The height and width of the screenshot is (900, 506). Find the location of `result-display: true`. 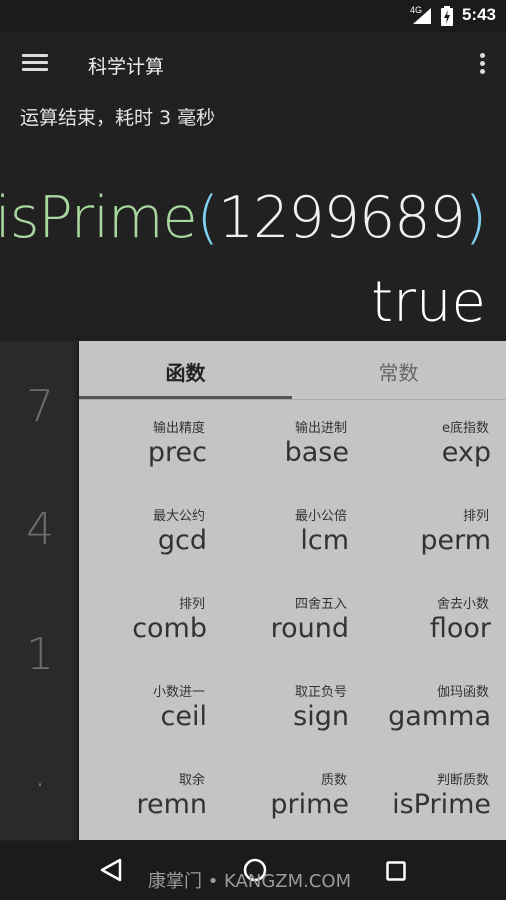

result-display: true is located at coordinates (428, 302).